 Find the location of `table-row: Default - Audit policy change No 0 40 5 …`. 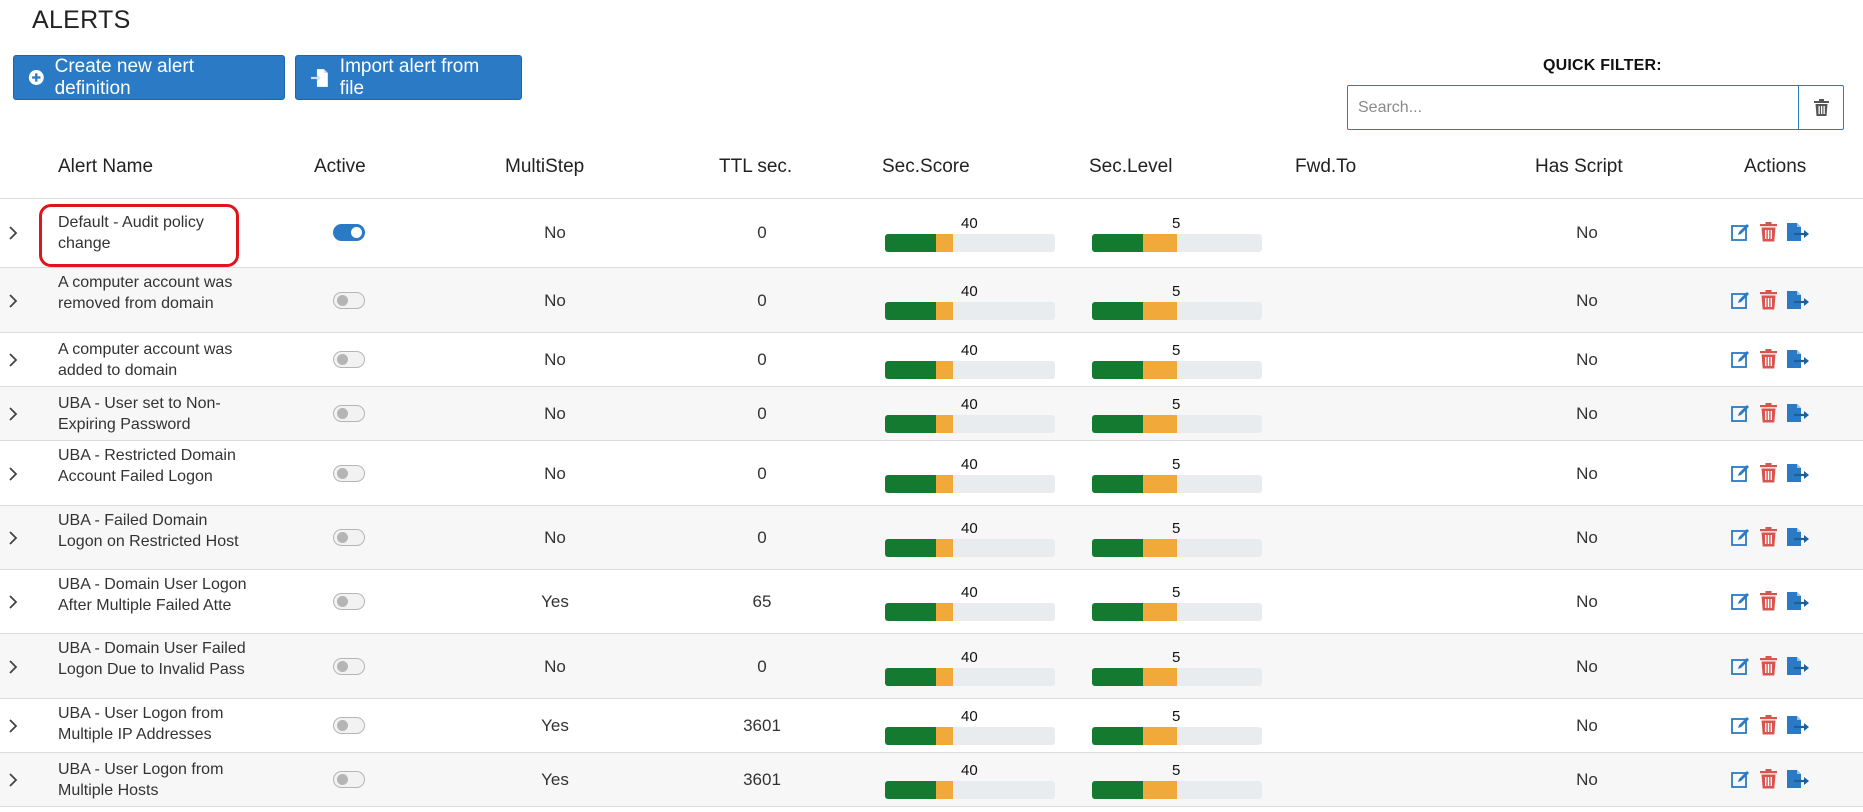

table-row: Default - Audit policy change No 0 40 5 … is located at coordinates (931, 233).